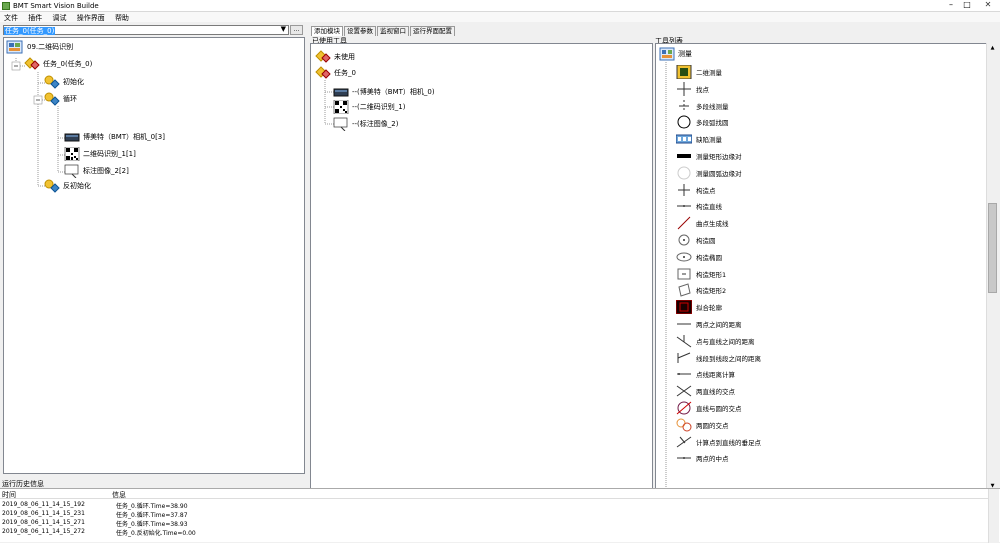  I want to click on module-tabs: 添加模块 设置参数 监视窗口 运行界面配置, so click(383, 31).